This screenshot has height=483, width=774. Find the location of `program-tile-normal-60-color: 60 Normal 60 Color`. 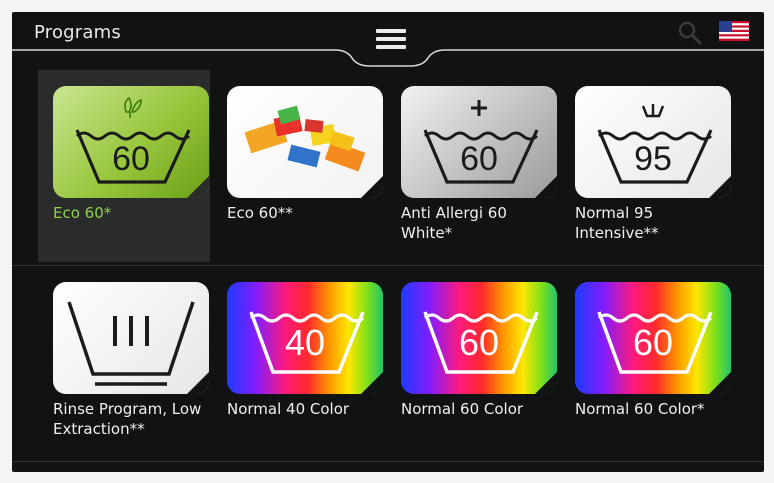

program-tile-normal-60-color: 60 Normal 60 Color is located at coordinates (472, 362).